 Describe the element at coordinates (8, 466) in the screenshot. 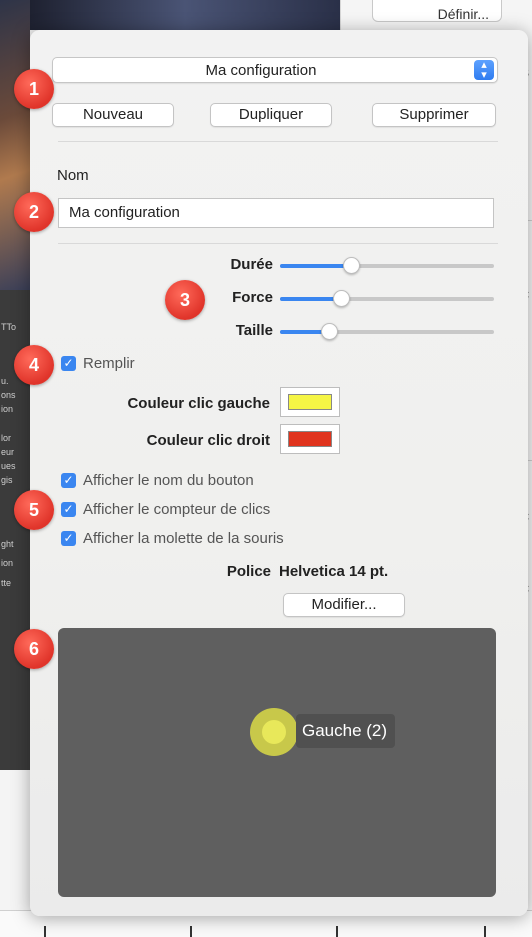

I see `sidebar-fragment: ues` at that location.